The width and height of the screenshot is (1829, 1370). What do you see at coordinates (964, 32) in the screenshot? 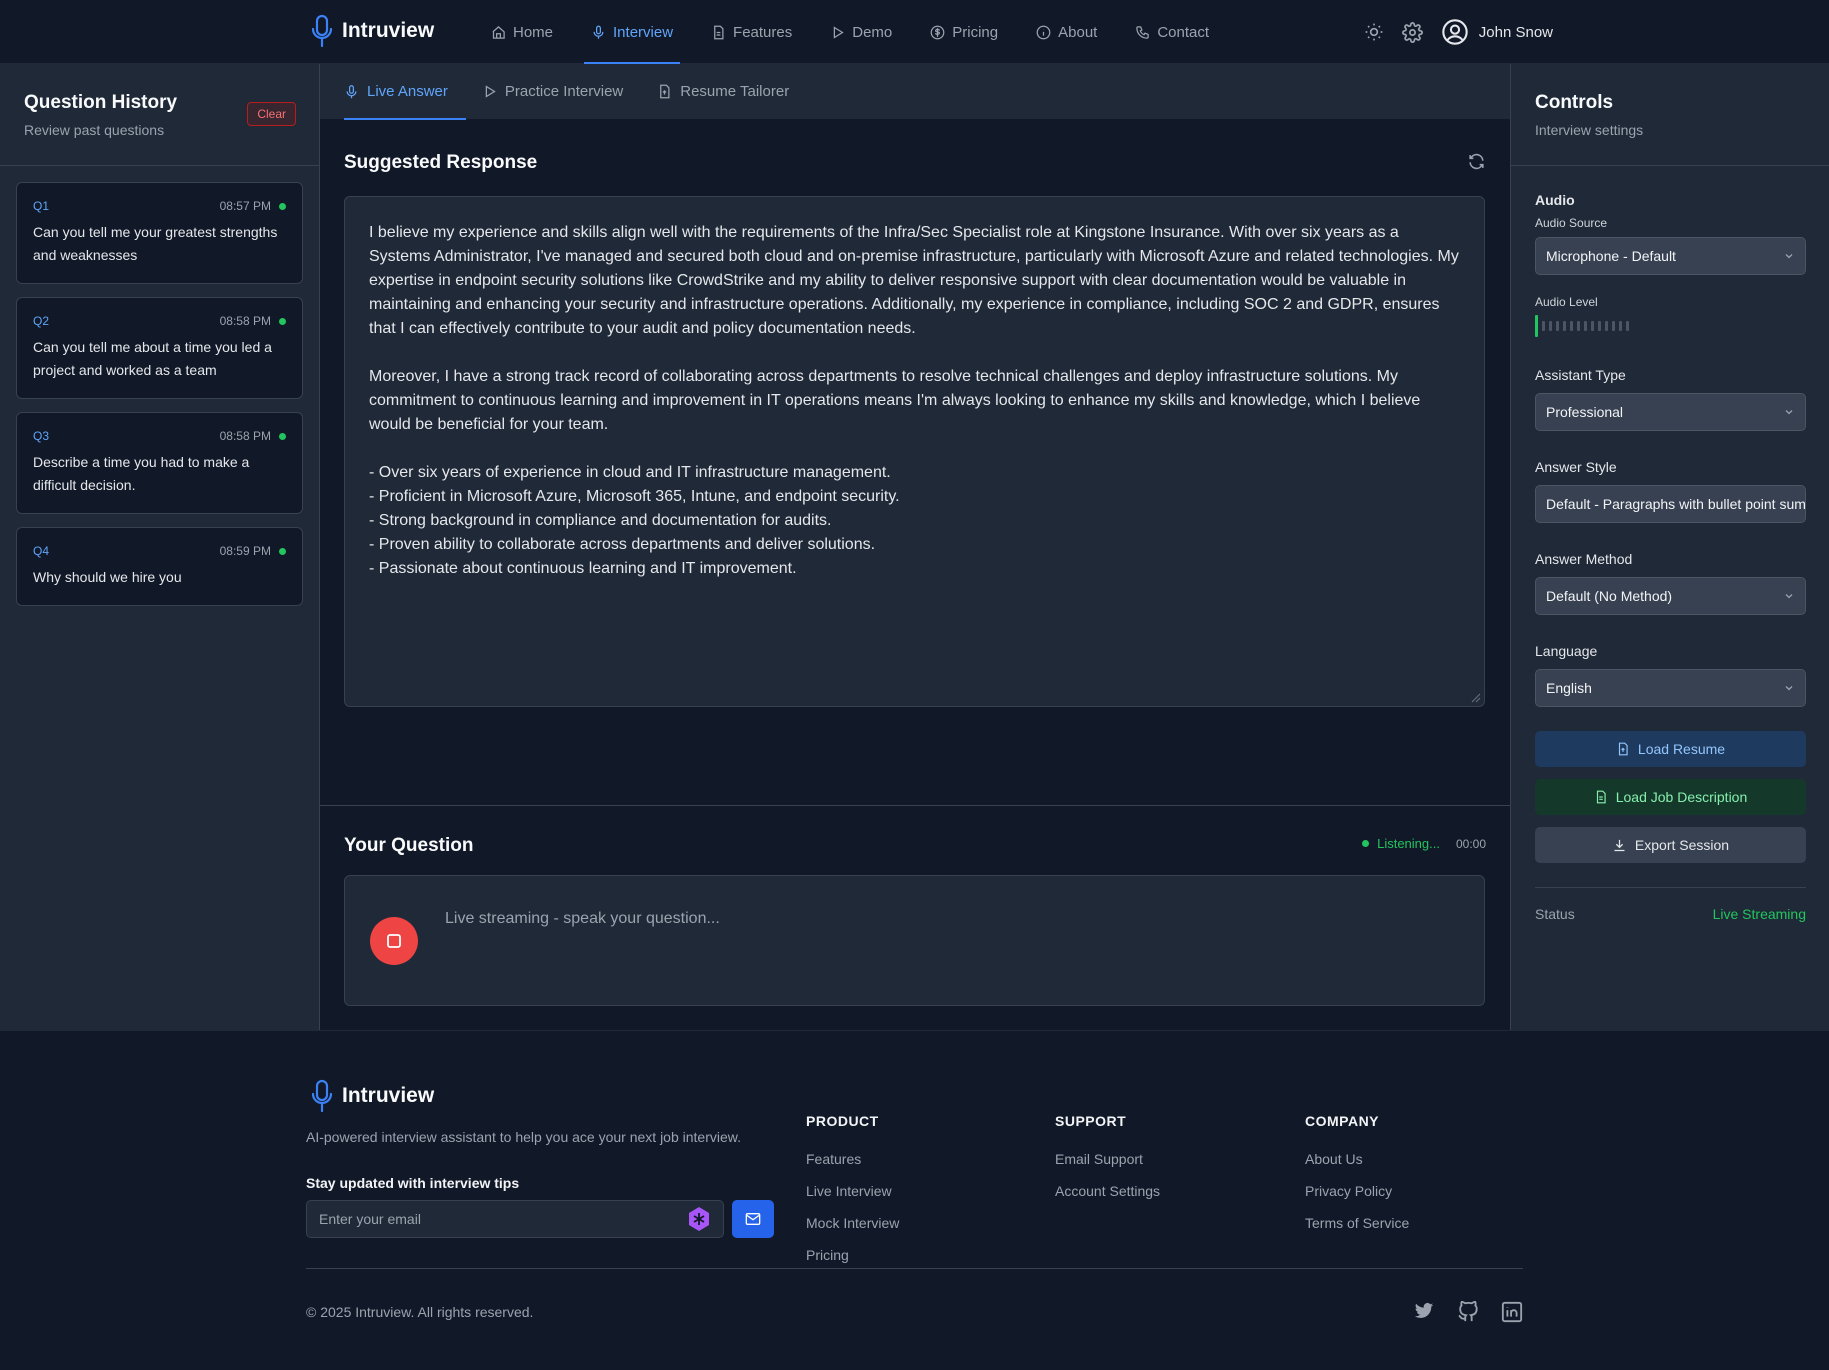
I see `nav-pricing: Pricing` at bounding box center [964, 32].